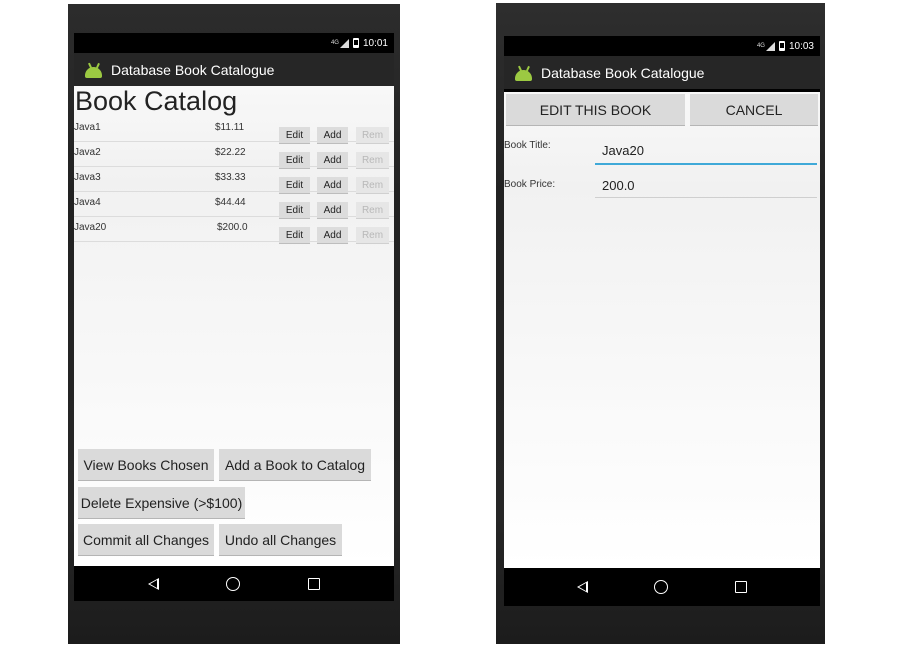  What do you see at coordinates (230, 152) in the screenshot?
I see `book-price: $22.22` at bounding box center [230, 152].